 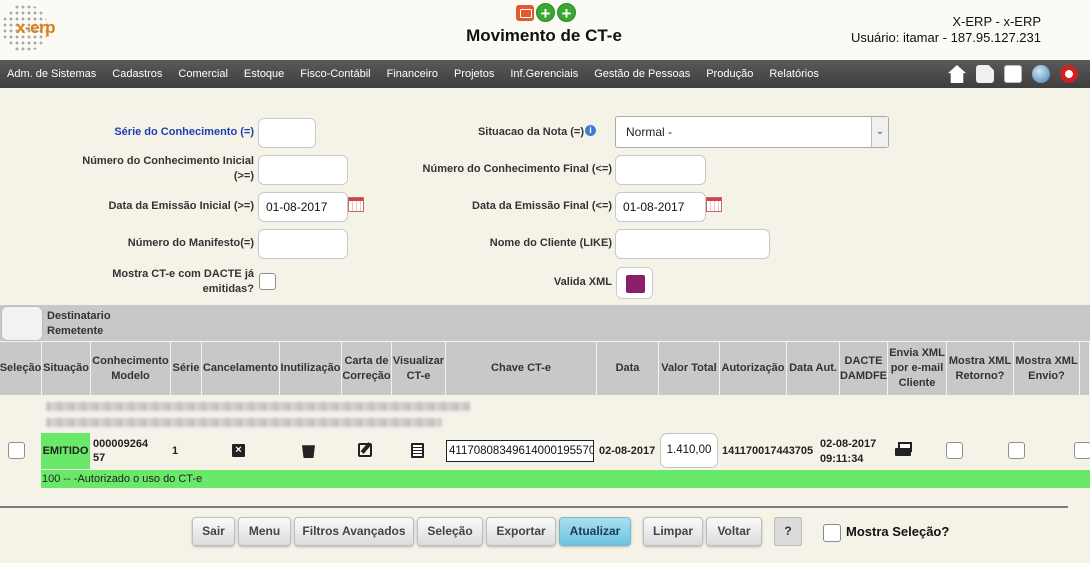 I want to click on selecao-button: Seleção, so click(x=450, y=531).